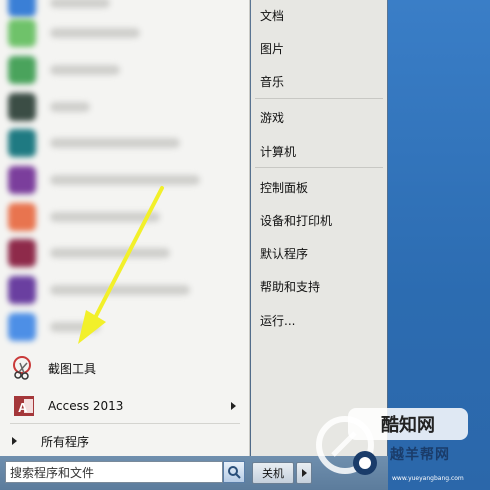  I want to click on menu-item-pictures: 图片, so click(319, 48).